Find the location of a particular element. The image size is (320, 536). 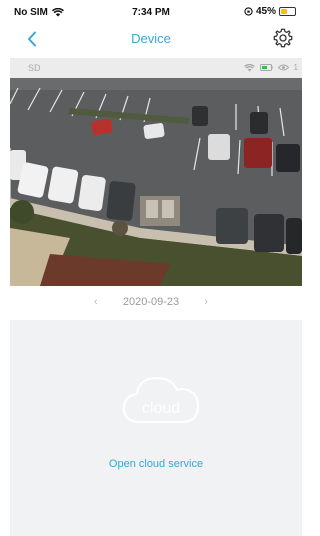

settings-button is located at coordinates (283, 38).